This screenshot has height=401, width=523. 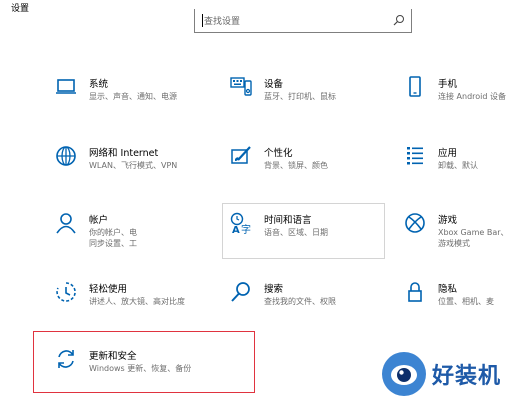 I want to click on search-placeholder: 查找设置, so click(x=222, y=22).